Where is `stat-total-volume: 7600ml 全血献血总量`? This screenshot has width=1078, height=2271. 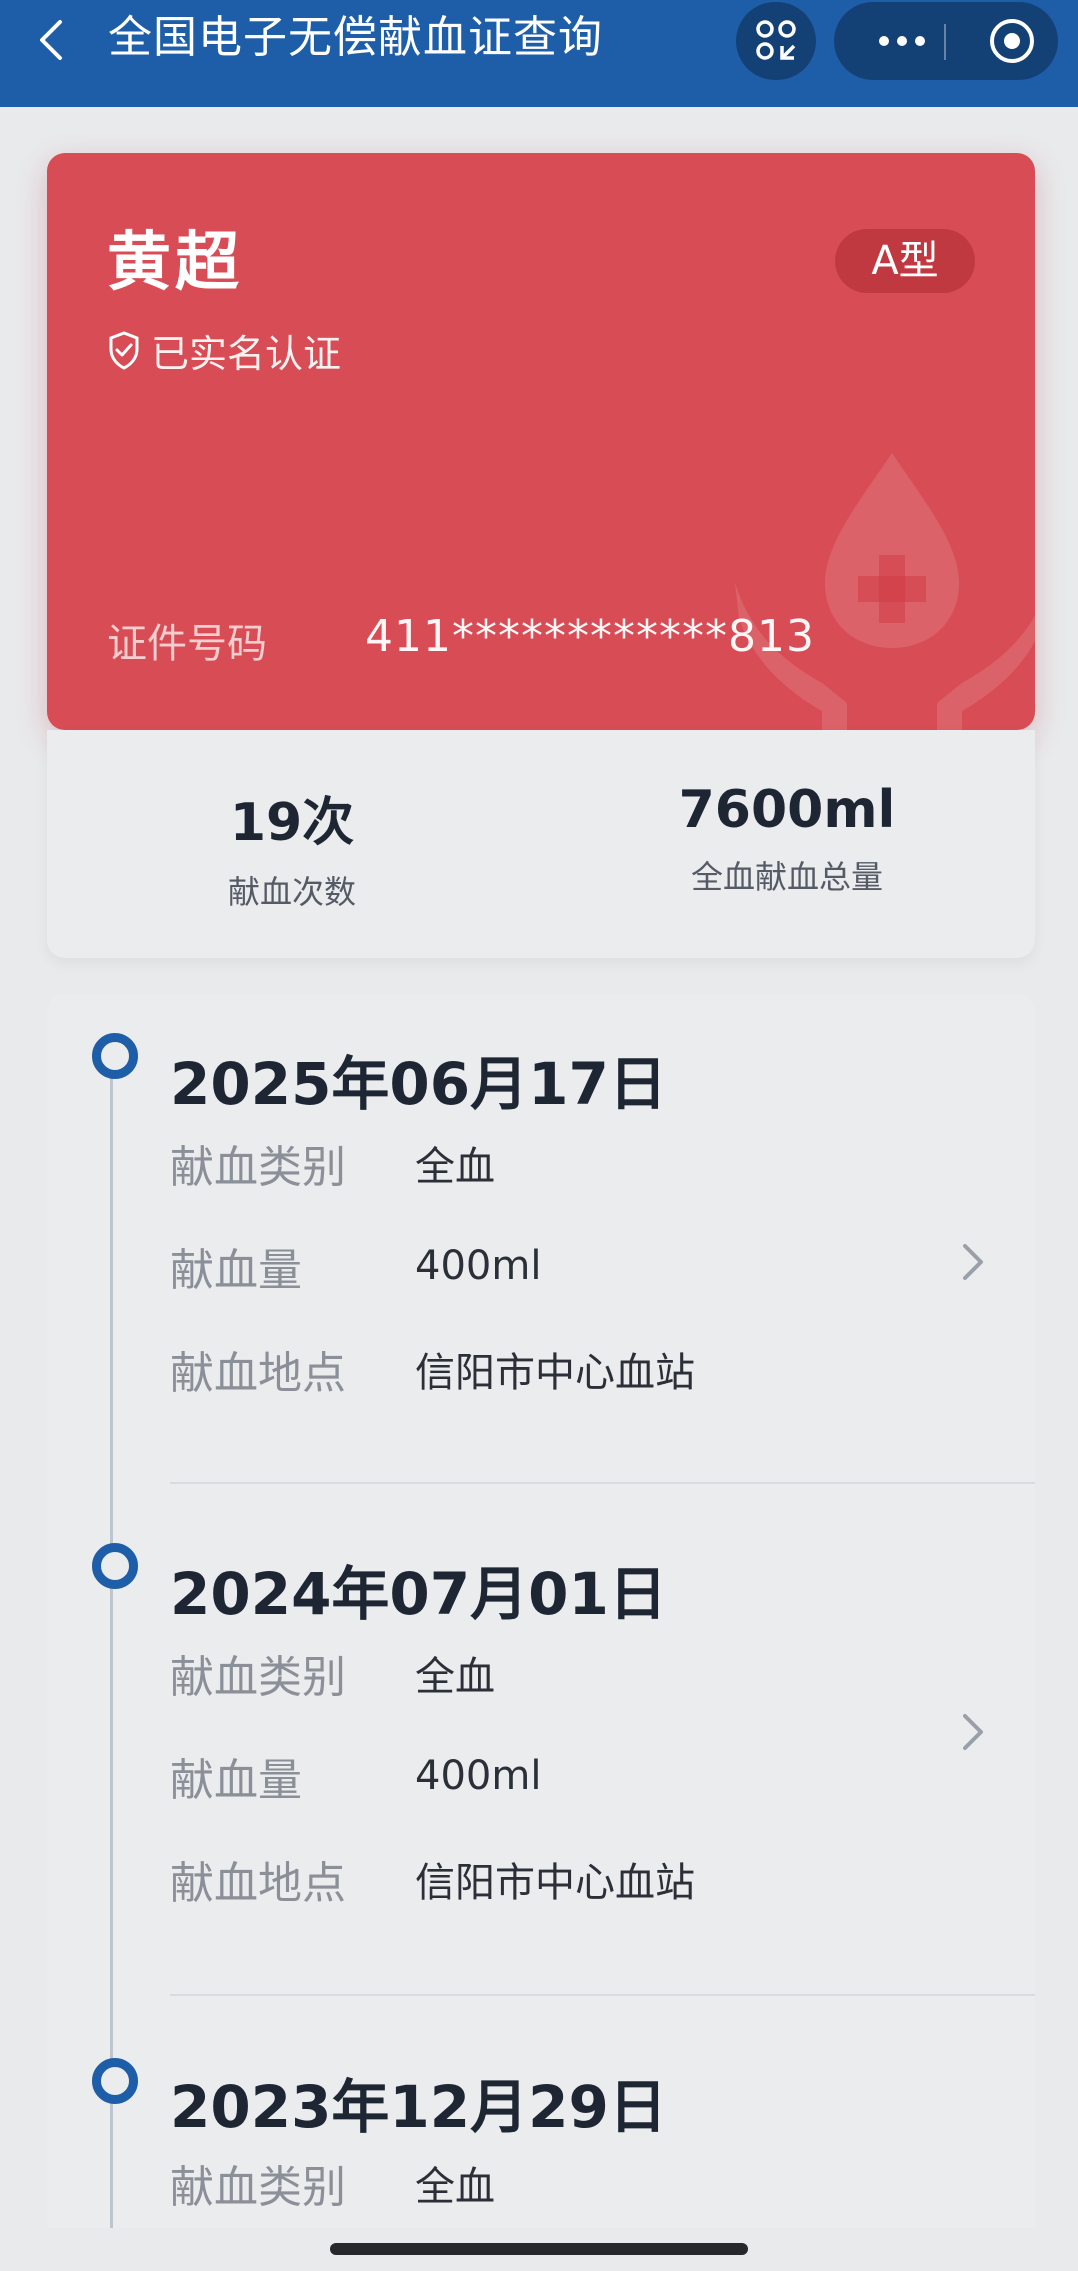
stat-total-volume: 7600ml 全血献血总量 is located at coordinates (787, 839).